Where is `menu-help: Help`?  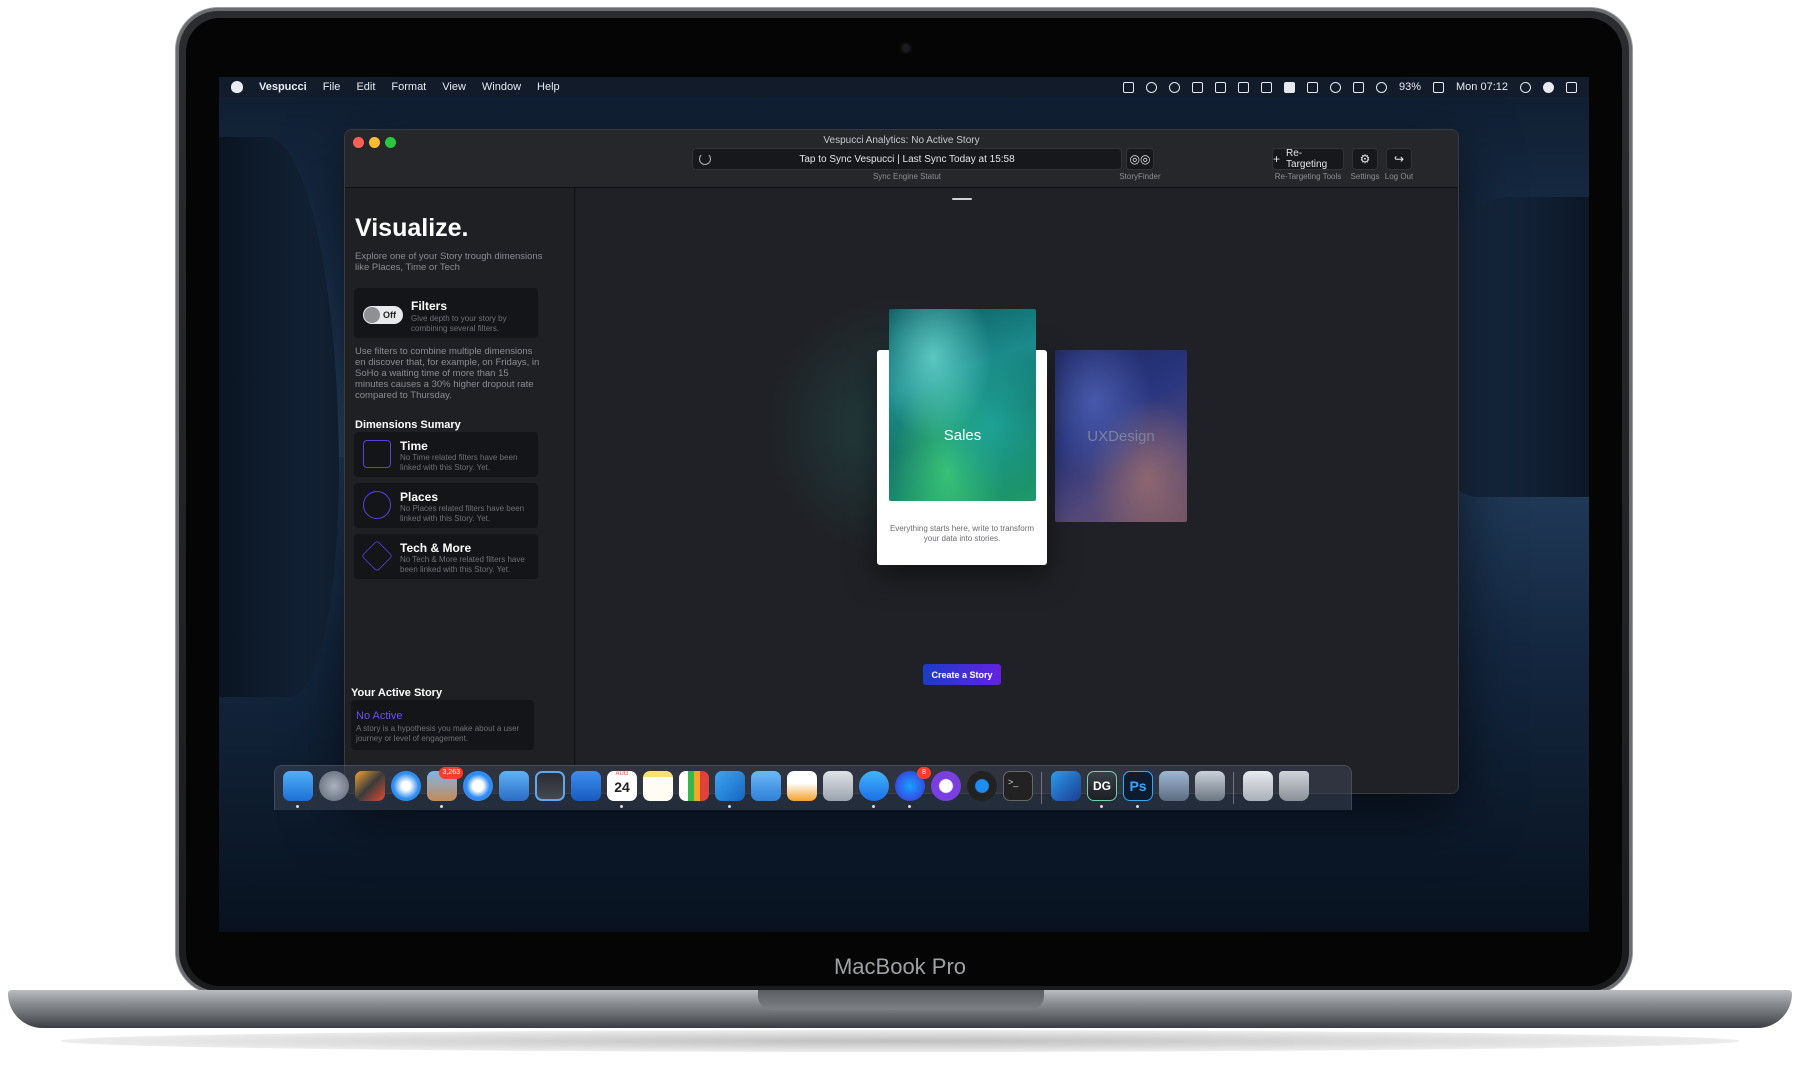
menu-help: Help is located at coordinates (548, 87).